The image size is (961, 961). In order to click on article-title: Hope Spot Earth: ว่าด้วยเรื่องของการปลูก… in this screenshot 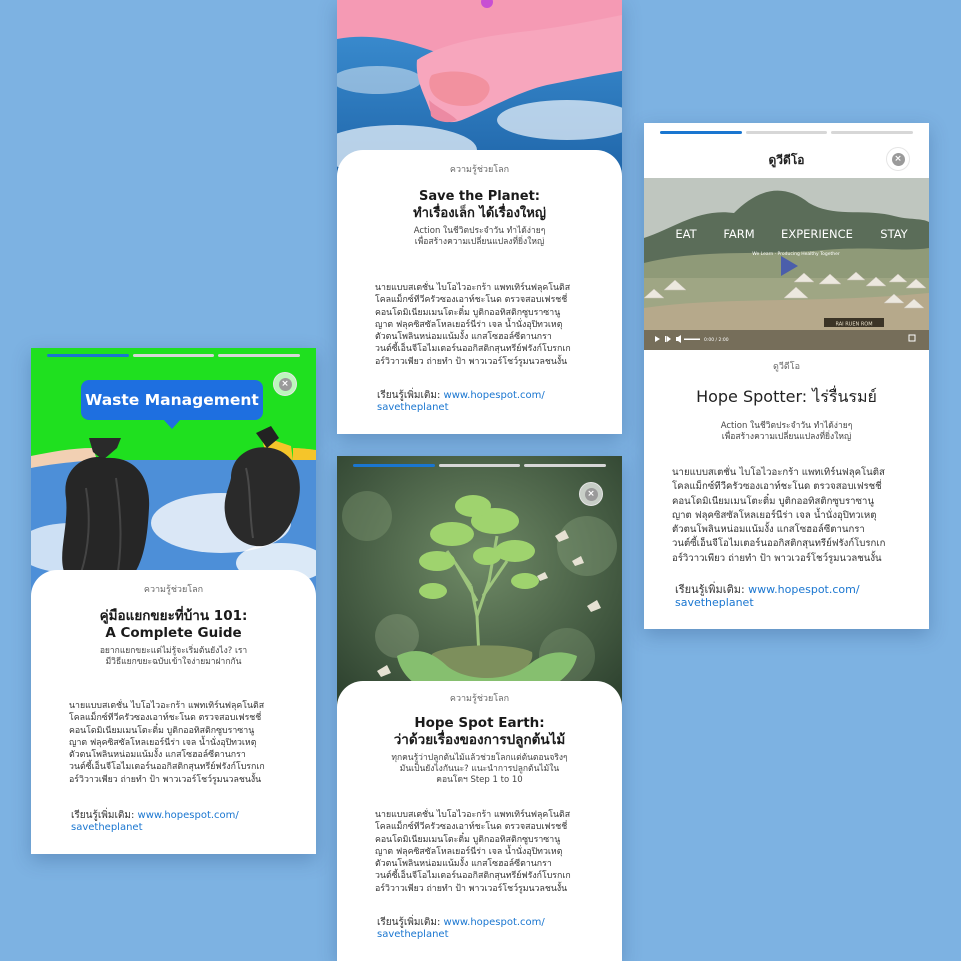, I will do `click(479, 732)`.